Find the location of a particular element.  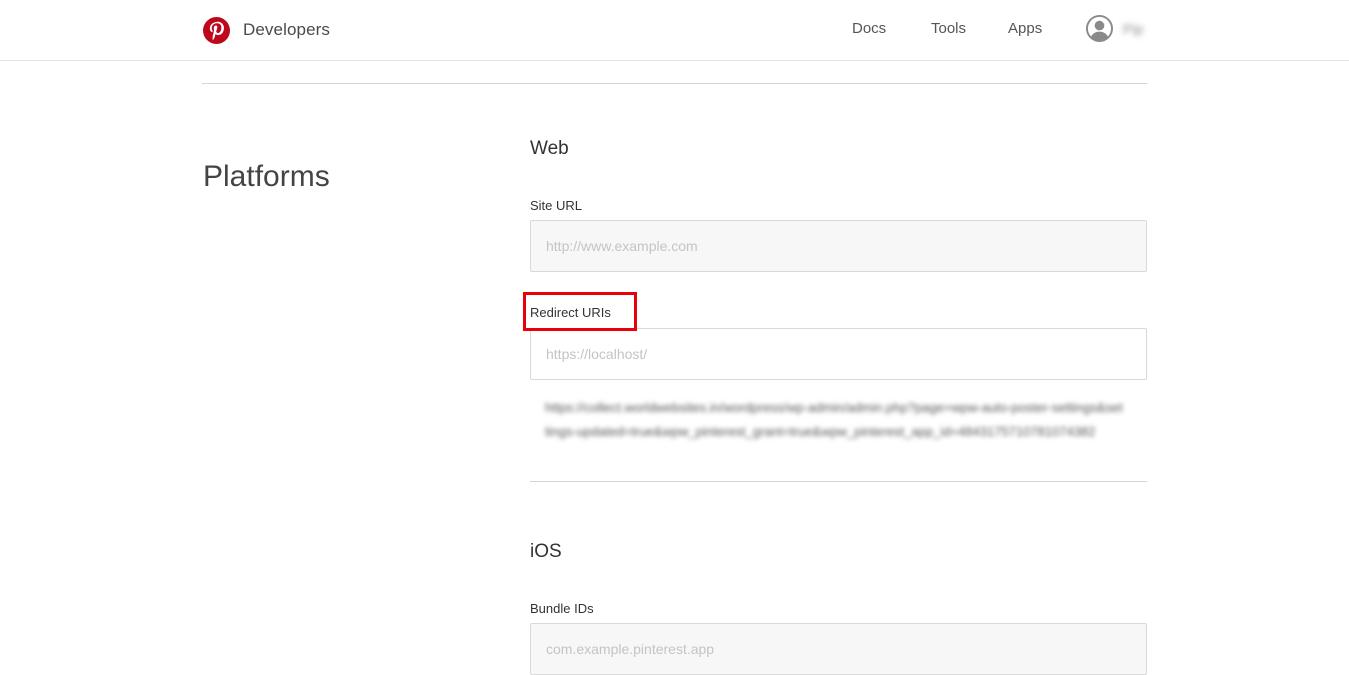

user-name: Pip is located at coordinates (1133, 28).